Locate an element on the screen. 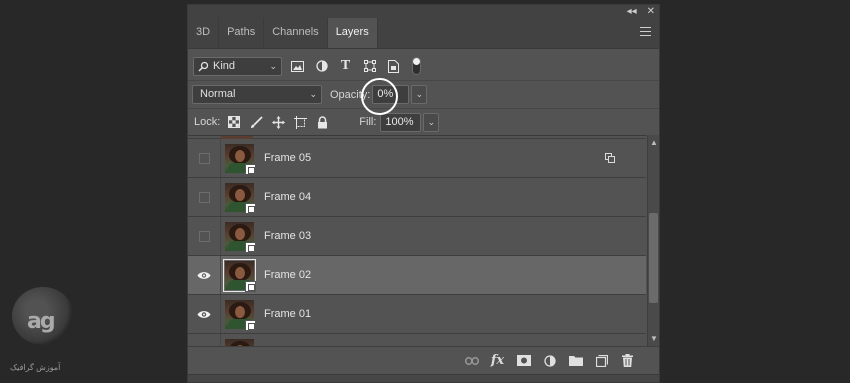  fill-label: Fill: is located at coordinates (368, 122).